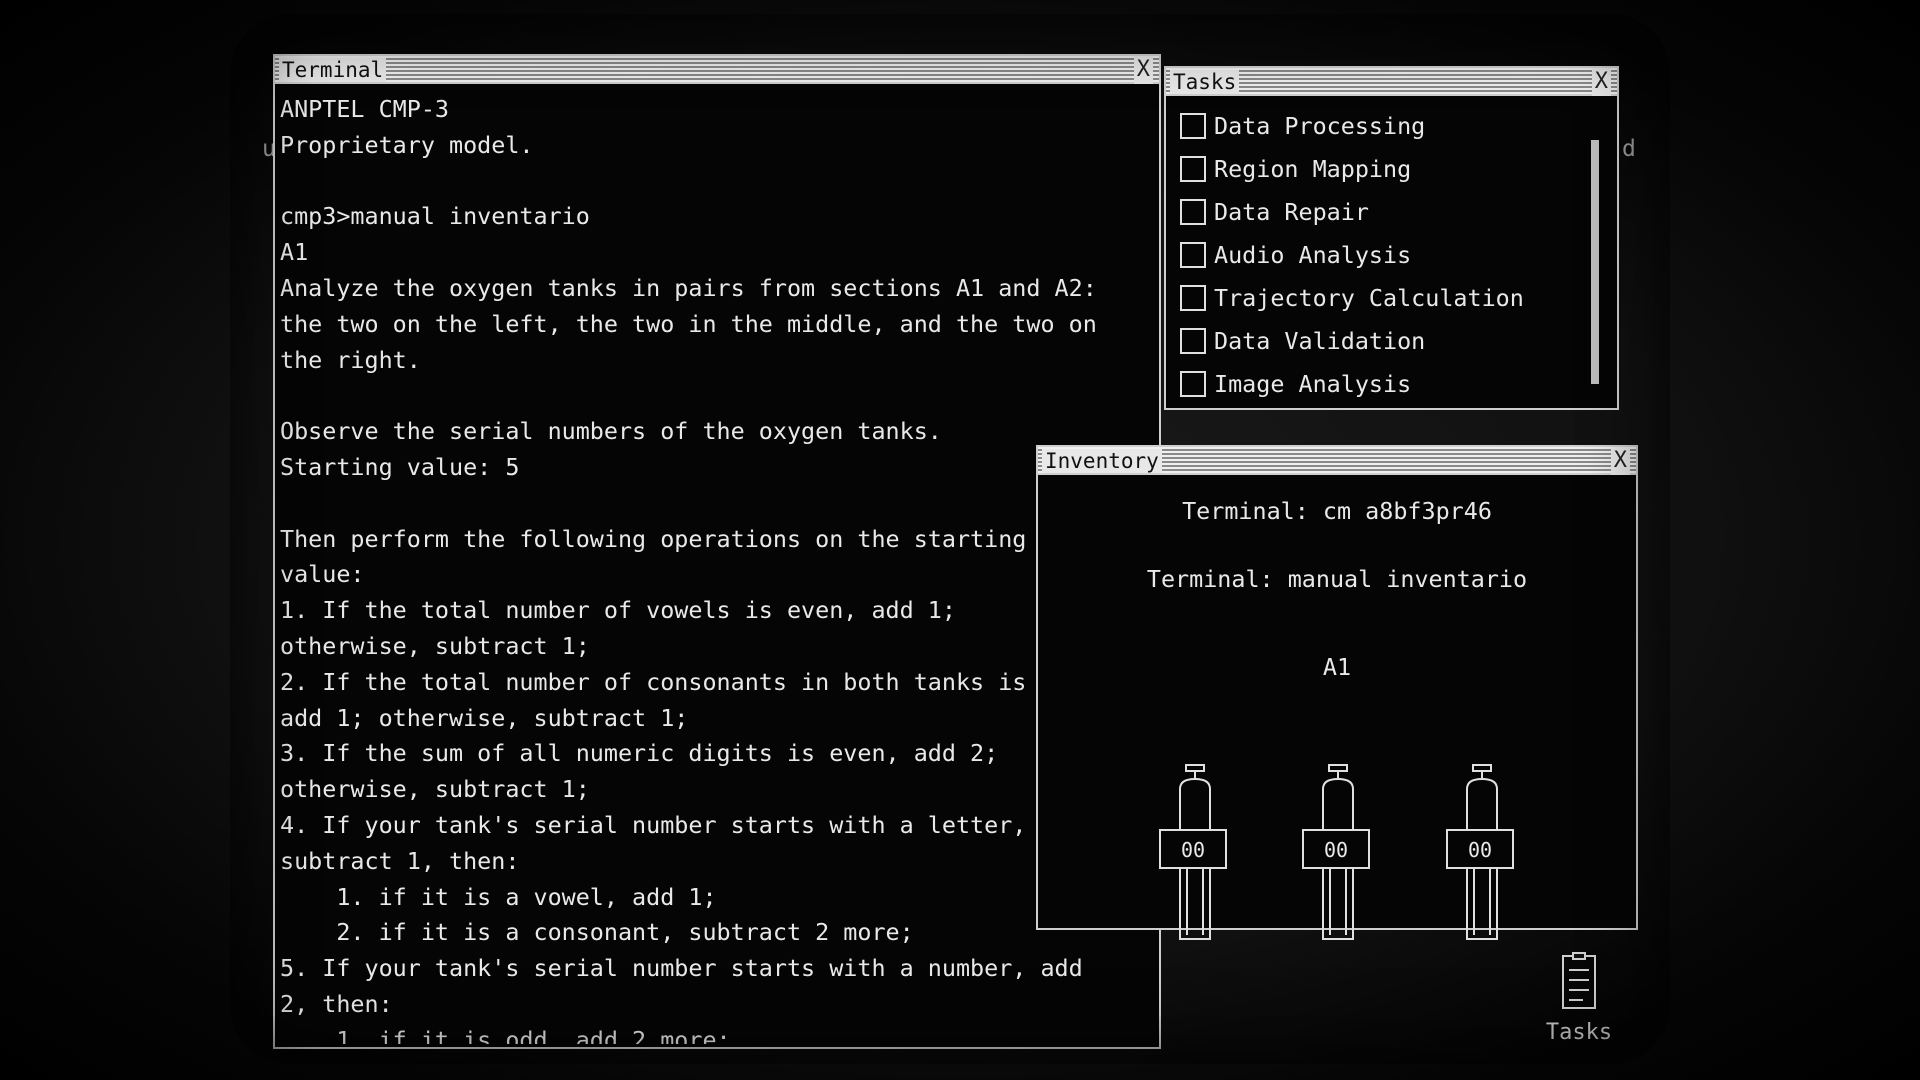 This screenshot has width=1920, height=1080. What do you see at coordinates (505, 1034) in the screenshot?
I see `terminal-line: 1. if it is odd, add 2 more;` at bounding box center [505, 1034].